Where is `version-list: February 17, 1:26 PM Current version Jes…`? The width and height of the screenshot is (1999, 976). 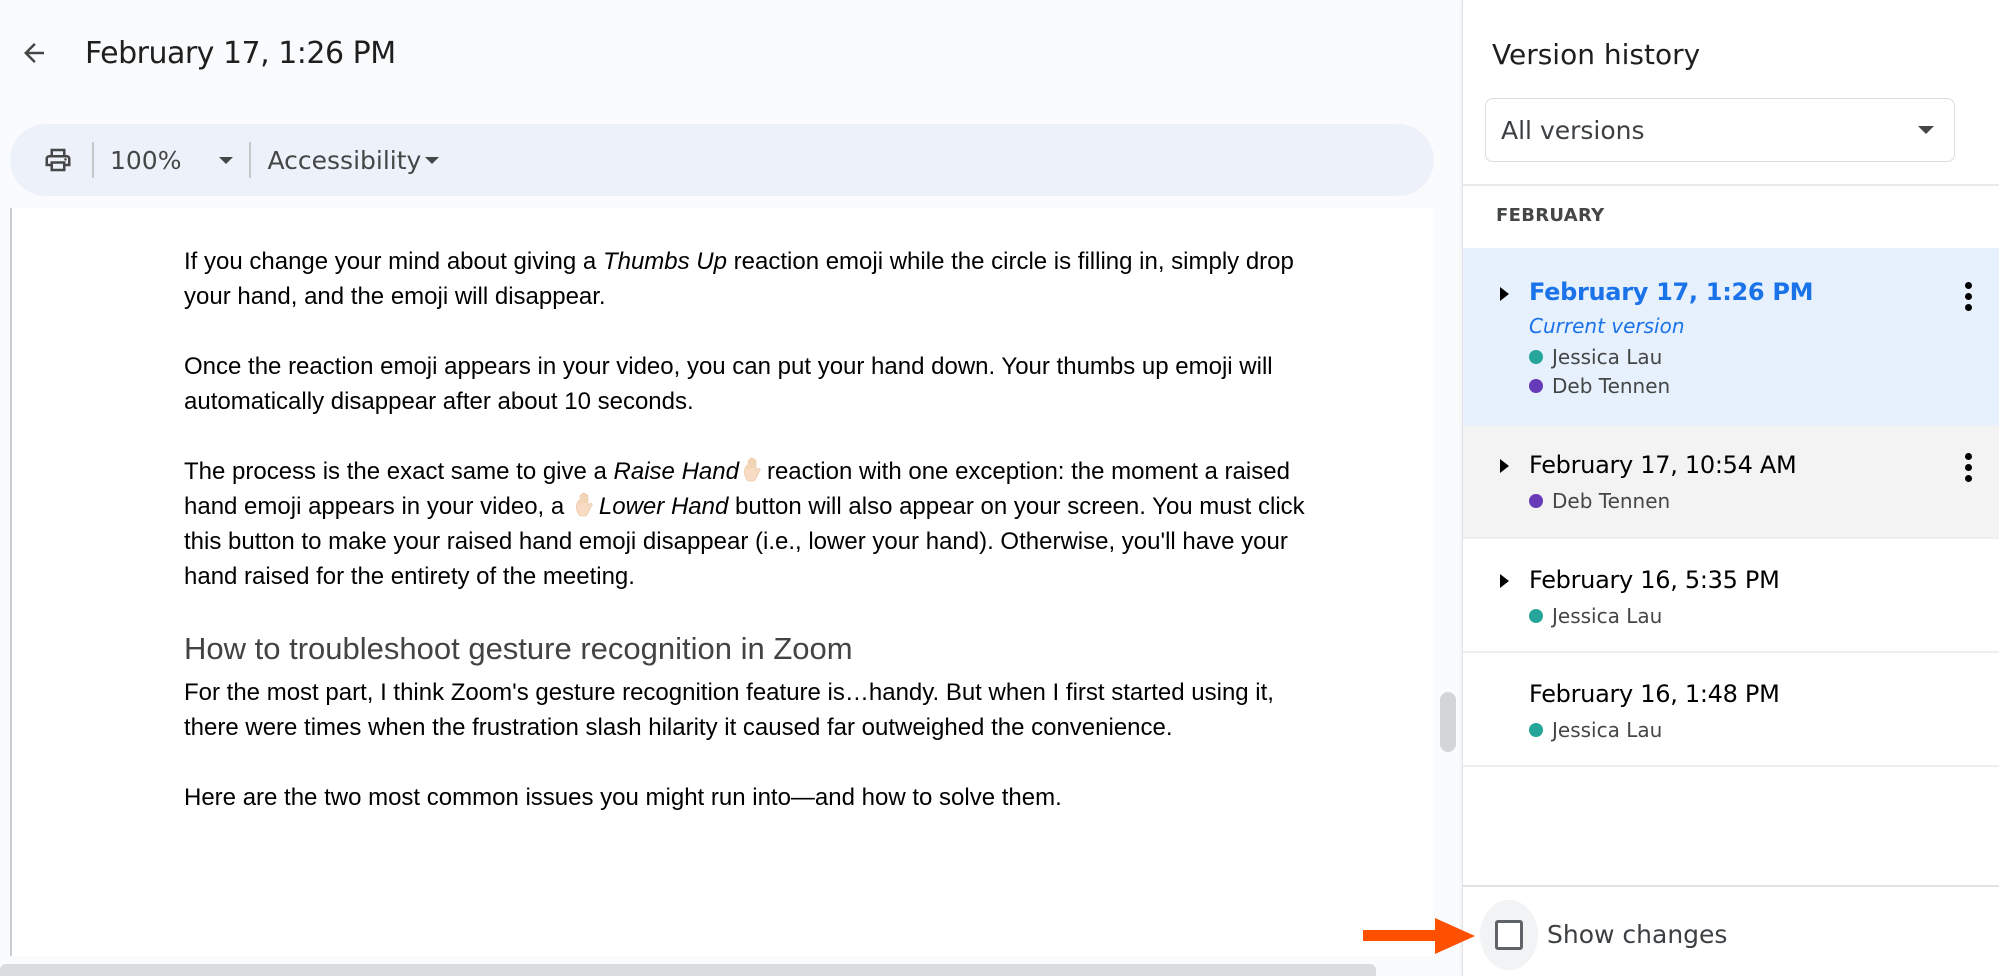 version-list: February 17, 1:26 PM Current version Jes… is located at coordinates (1731, 507).